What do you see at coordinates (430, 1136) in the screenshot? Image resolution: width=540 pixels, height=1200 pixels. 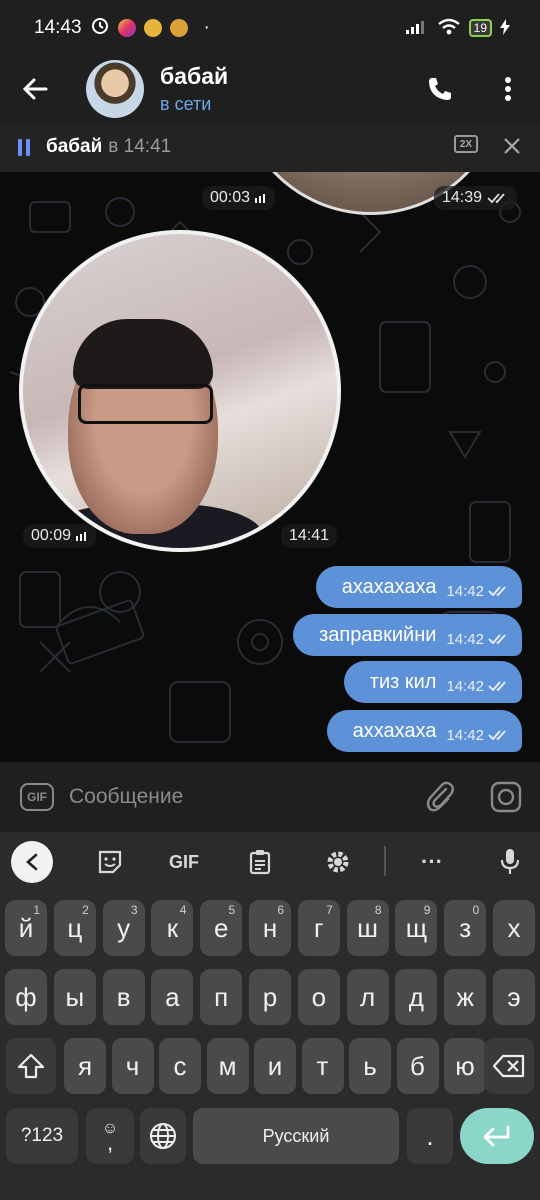 I see `period-key: .` at bounding box center [430, 1136].